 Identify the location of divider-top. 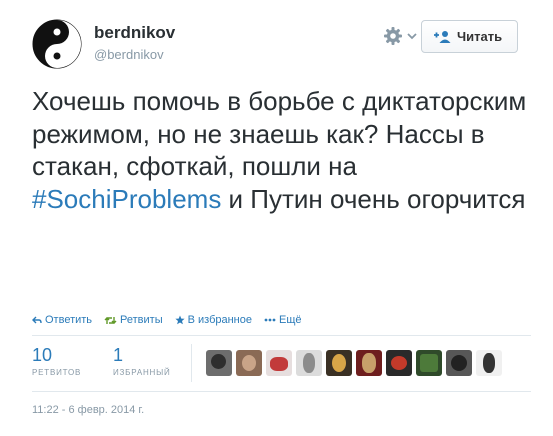
(281, 335).